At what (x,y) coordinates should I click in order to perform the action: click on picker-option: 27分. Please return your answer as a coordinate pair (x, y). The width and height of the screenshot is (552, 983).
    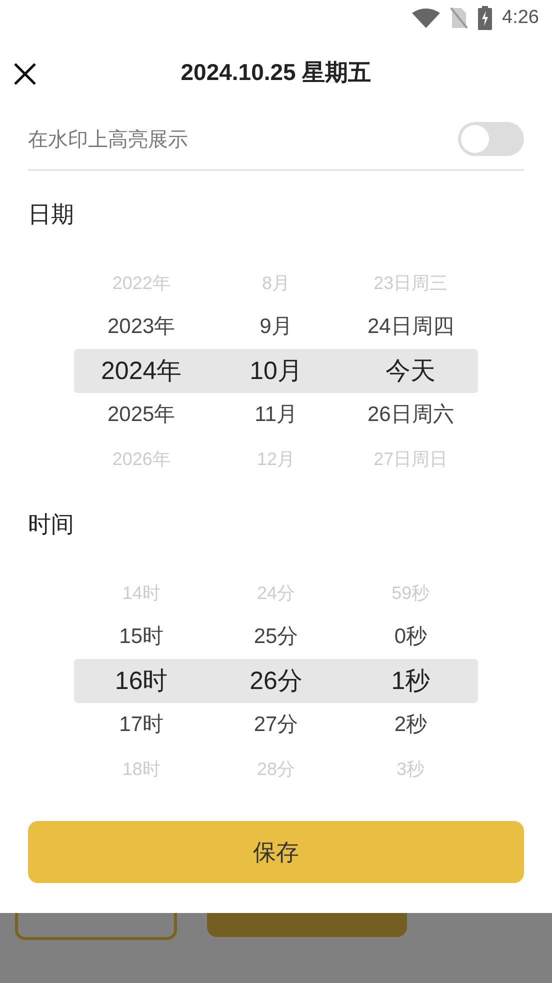
    Looking at the image, I should click on (276, 725).